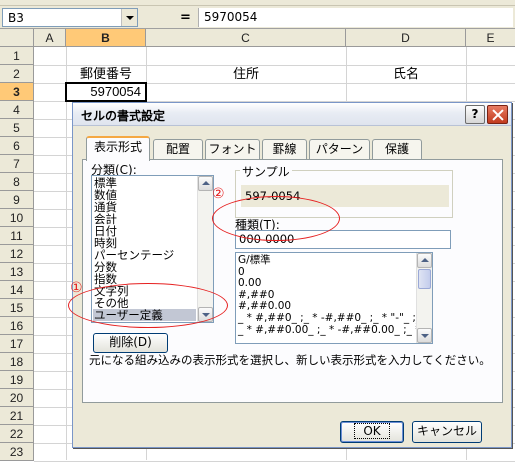 The height and width of the screenshot is (462, 515). What do you see at coordinates (17, 236) in the screenshot?
I see `row-header-11: 11` at bounding box center [17, 236].